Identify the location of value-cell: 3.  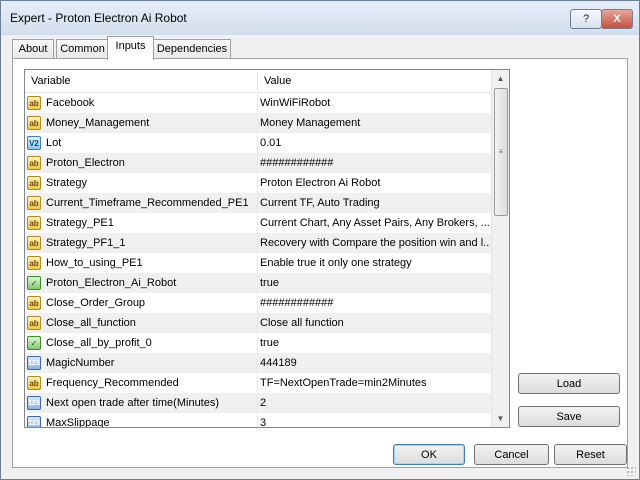
(375, 420).